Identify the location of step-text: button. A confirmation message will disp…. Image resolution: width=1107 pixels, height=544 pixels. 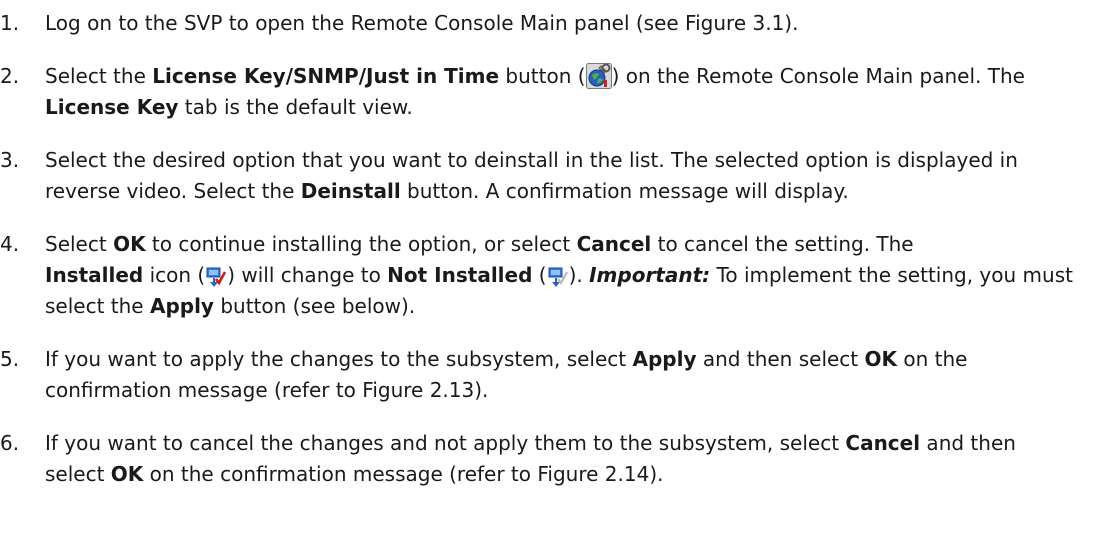
(624, 191).